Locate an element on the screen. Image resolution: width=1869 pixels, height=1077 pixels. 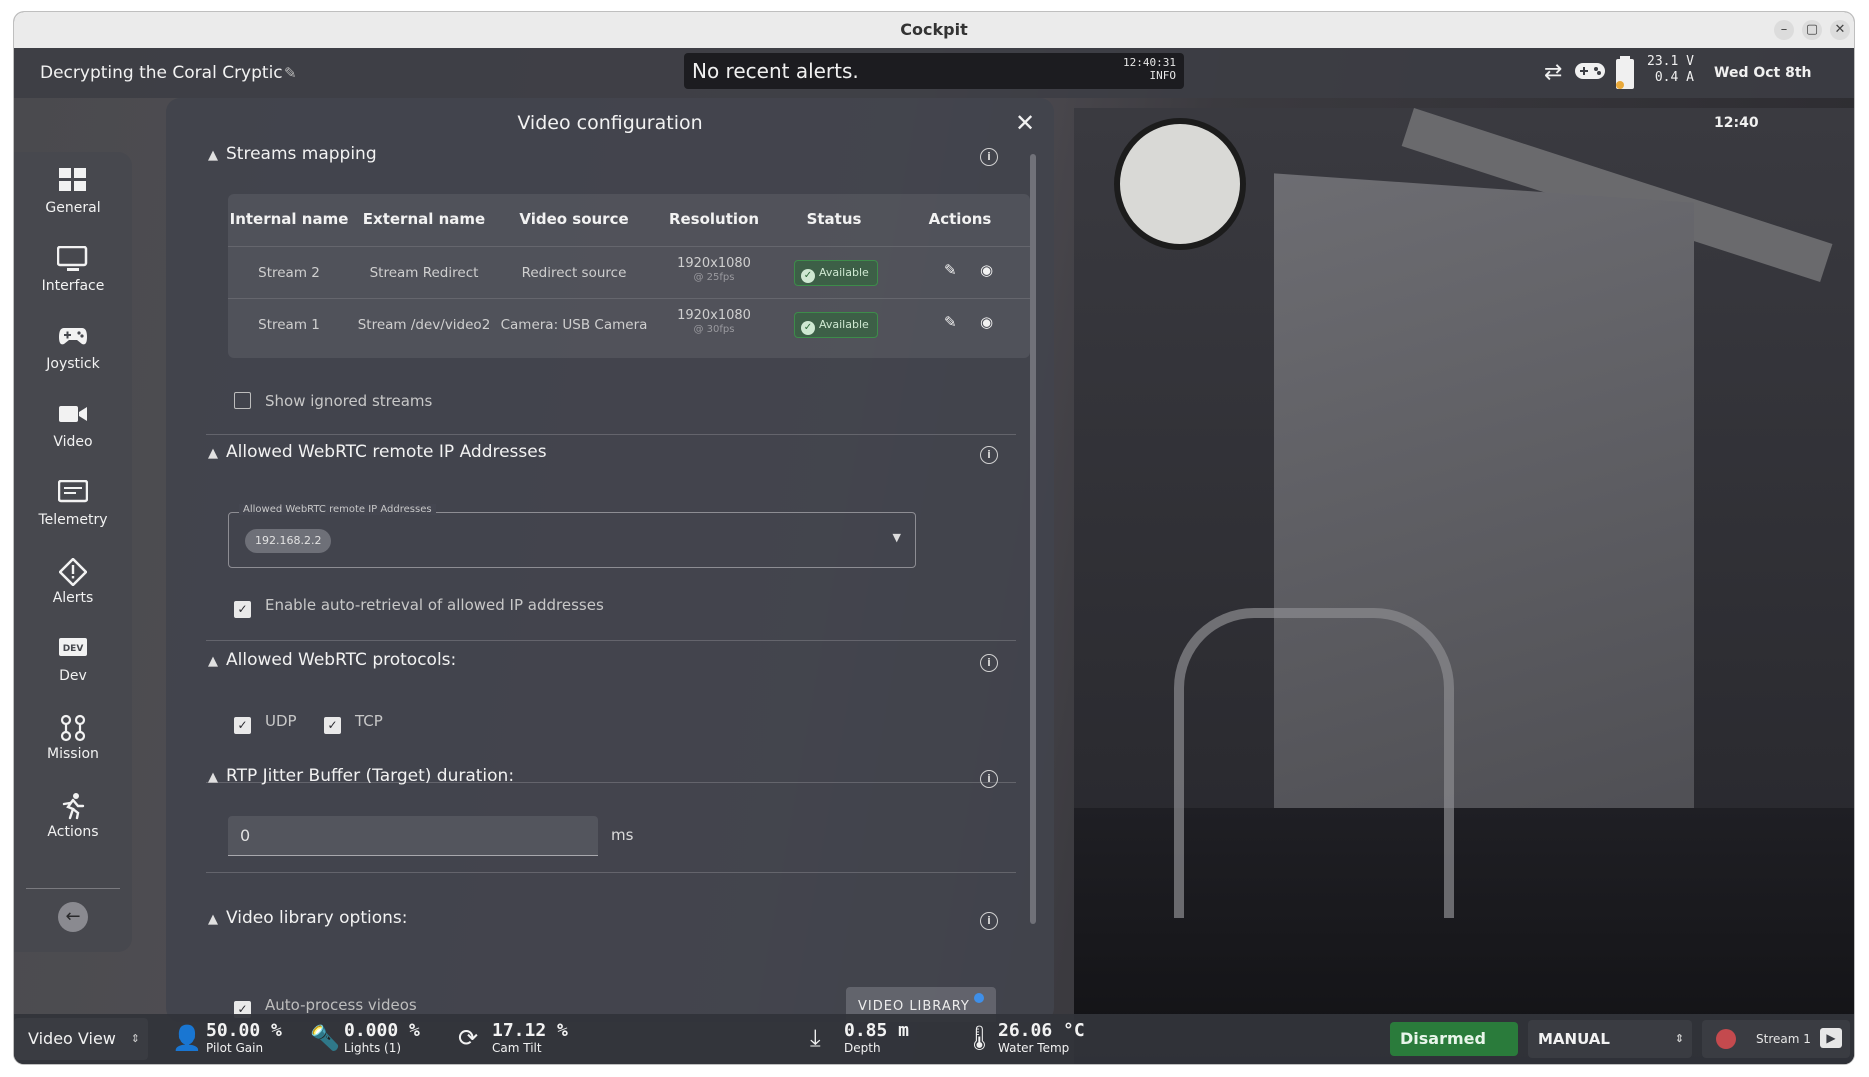
sidebar-item-dev: DEV Dev is located at coordinates (73, 663).